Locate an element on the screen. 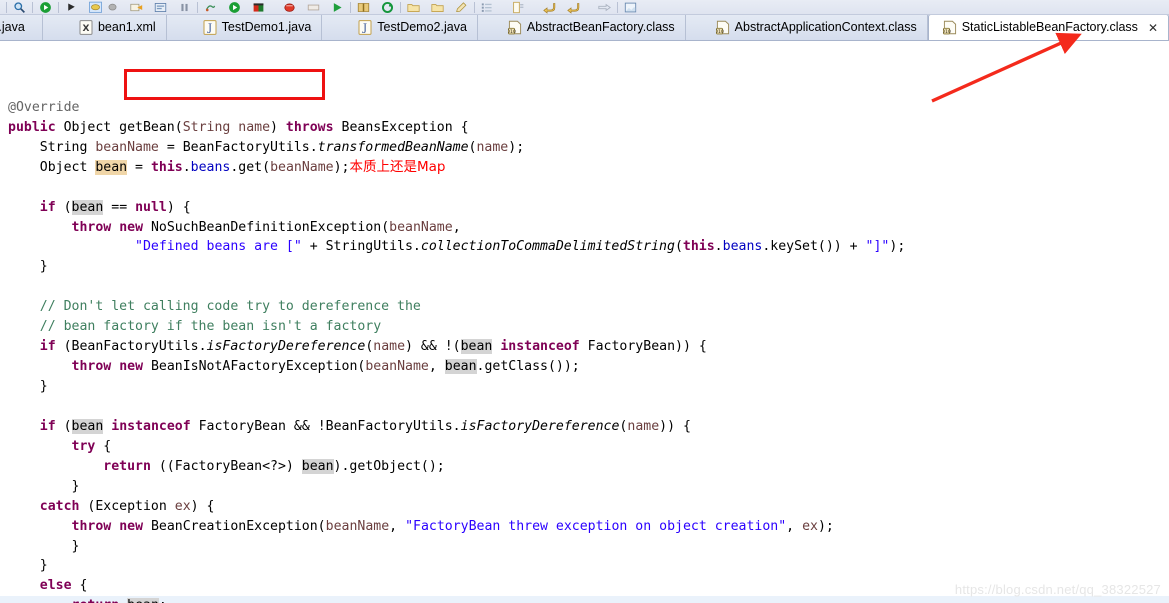 The height and width of the screenshot is (603, 1169). code-line: catch (Exception ex) { is located at coordinates (127, 506).